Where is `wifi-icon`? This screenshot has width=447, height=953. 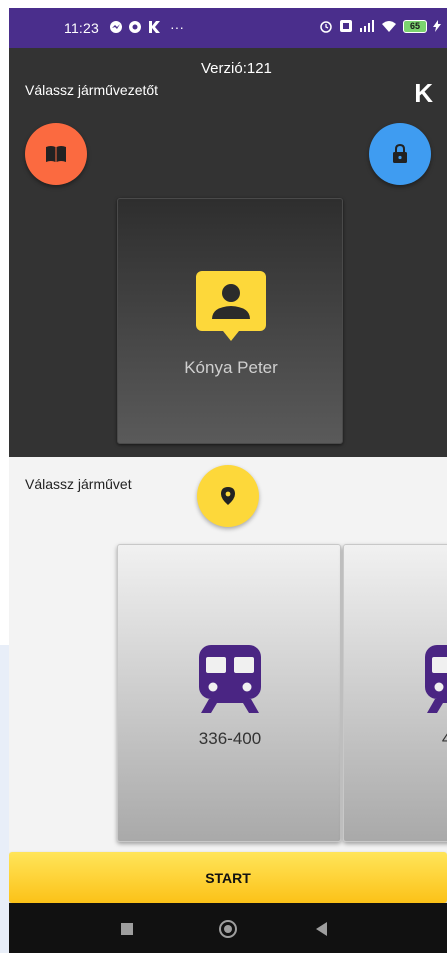
wifi-icon is located at coordinates (389, 26).